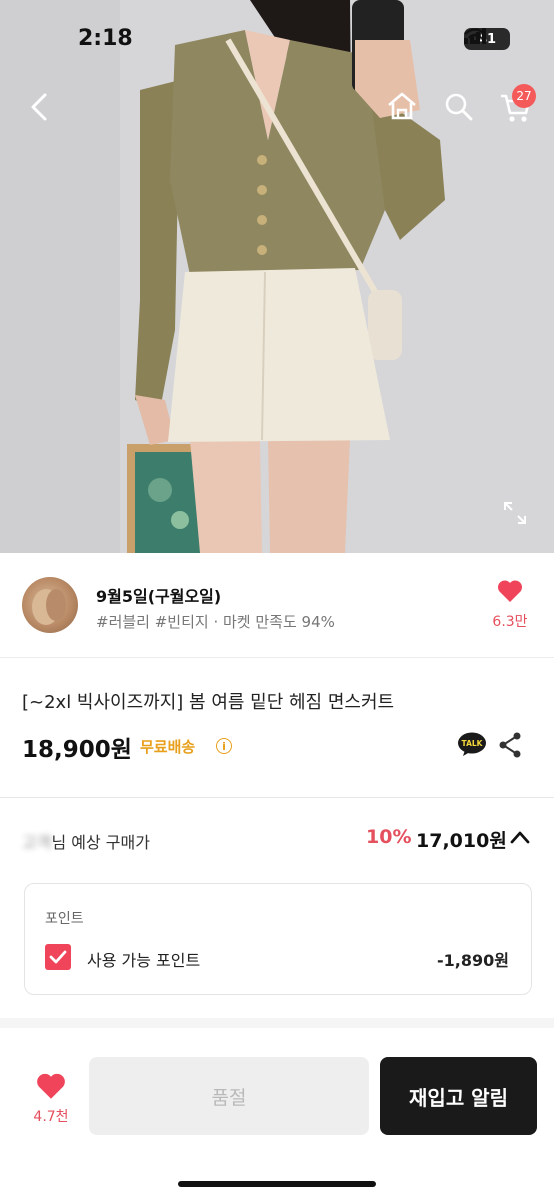 The height and width of the screenshot is (1200, 554). Describe the element at coordinates (487, 39) in the screenshot. I see `status-icons: 41` at that location.